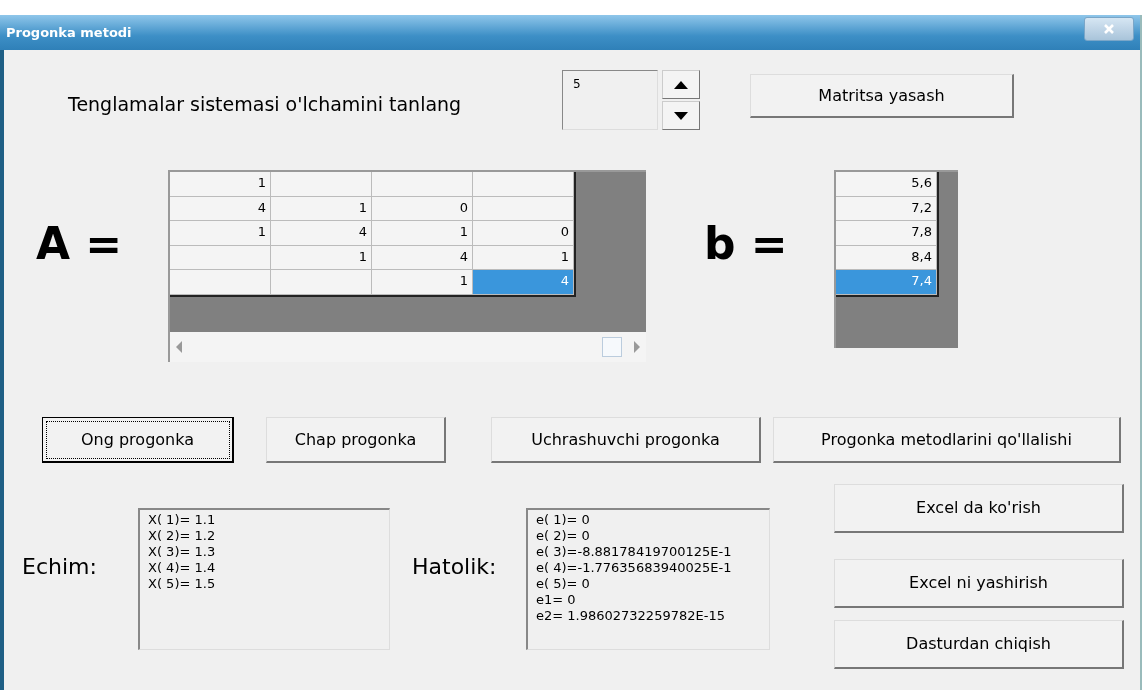  What do you see at coordinates (556, 600) in the screenshot?
I see `list-item: e1= 0` at bounding box center [556, 600].